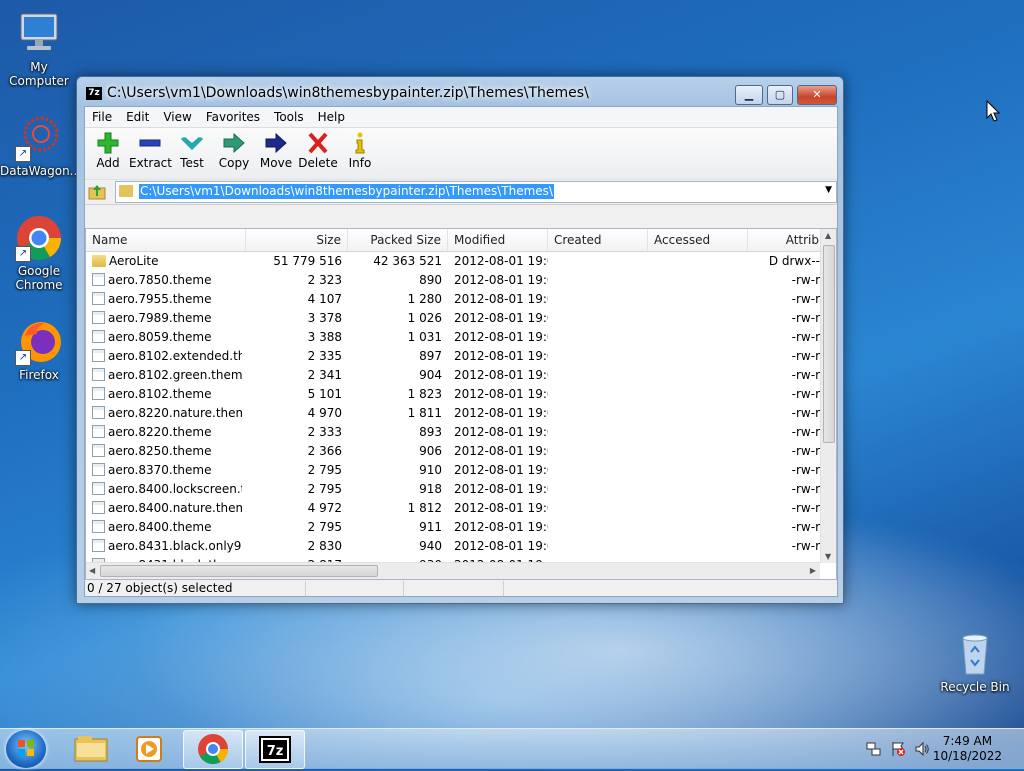 This screenshot has height=771, width=1024. Describe the element at coordinates (828, 235) in the screenshot. I see `scroll-up-icon: ▲` at that location.